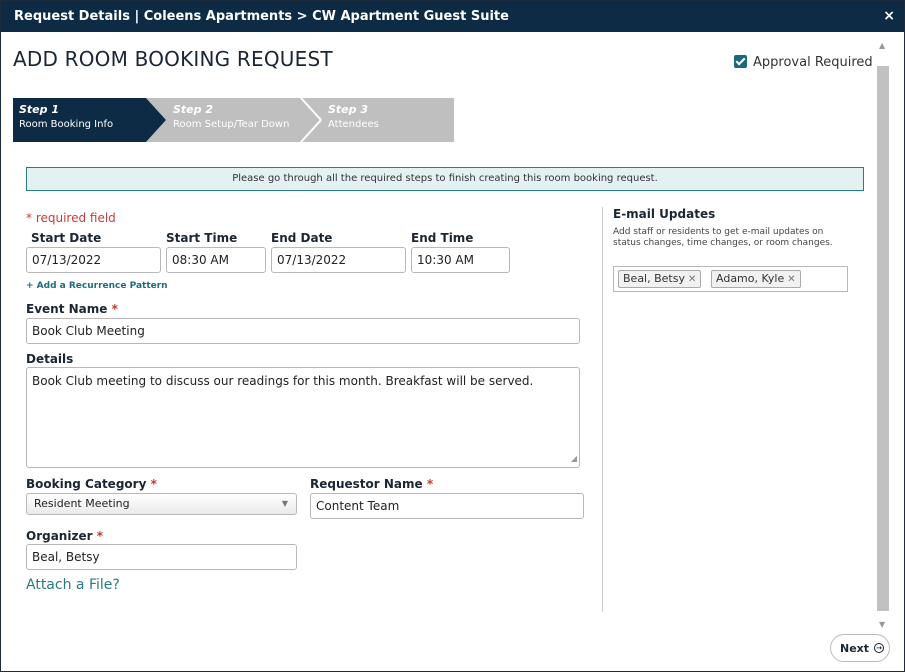 This screenshot has width=905, height=672. Describe the element at coordinates (216, 260) in the screenshot. I see `start-time-field: 08:30 AM` at that location.